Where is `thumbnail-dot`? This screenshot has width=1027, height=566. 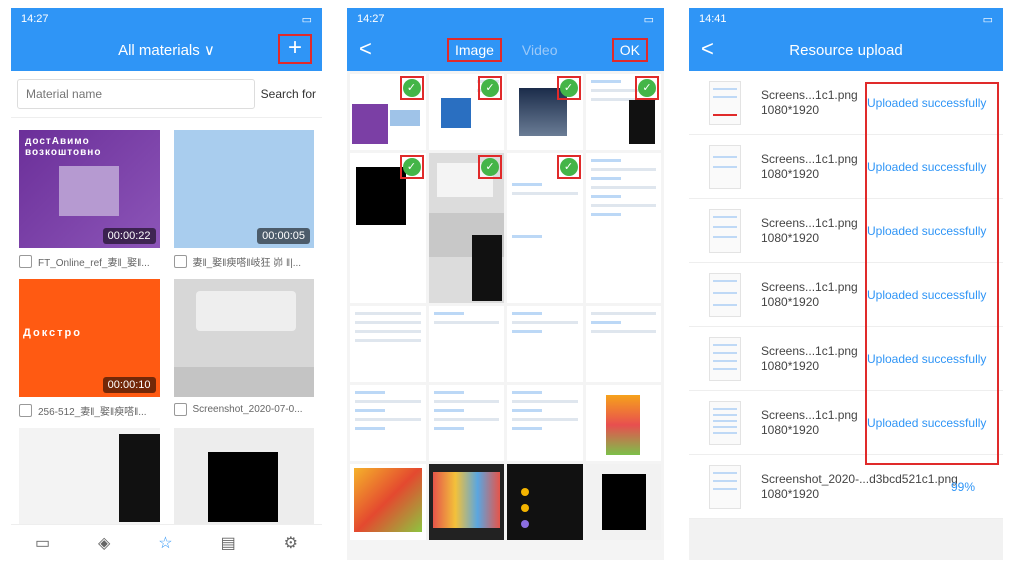
thumbnail-dot is located at coordinates (525, 492).